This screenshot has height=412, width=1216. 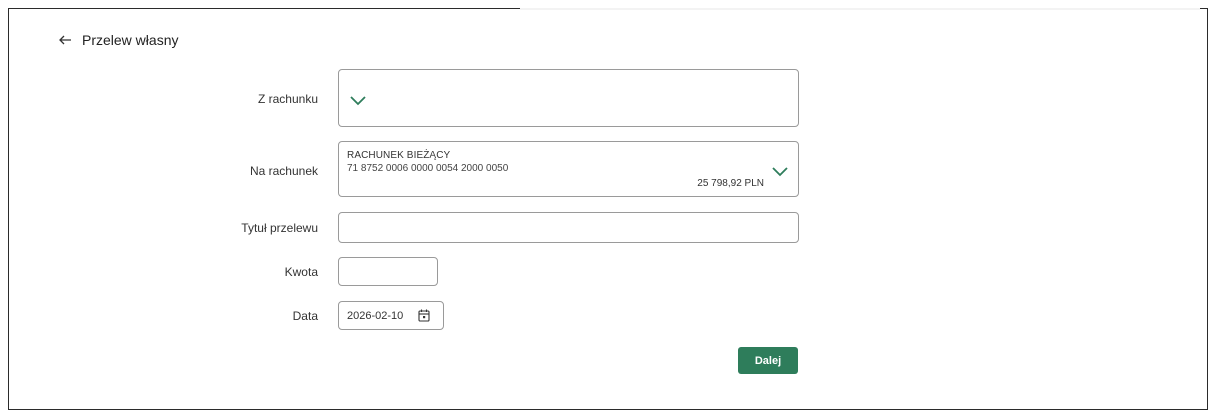 What do you see at coordinates (305, 316) in the screenshot?
I see `date-label: Data` at bounding box center [305, 316].